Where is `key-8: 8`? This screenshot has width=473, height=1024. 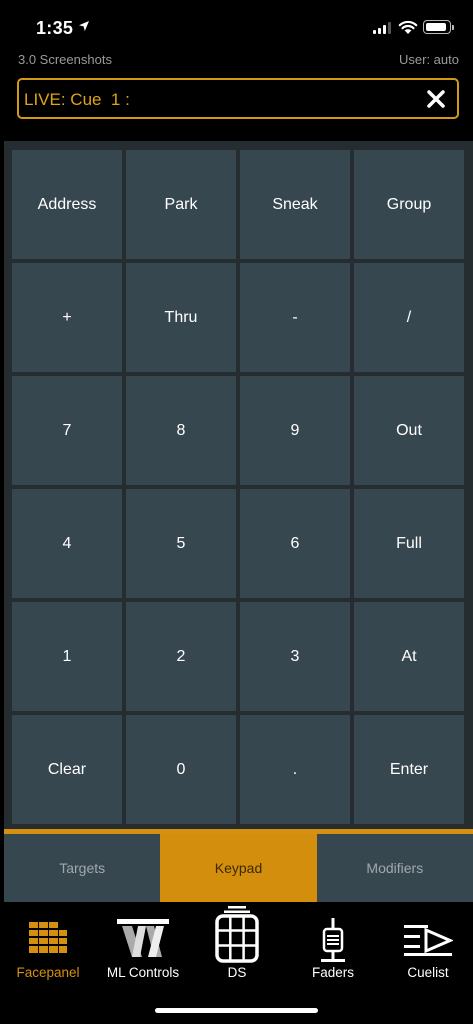 key-8: 8 is located at coordinates (181, 430).